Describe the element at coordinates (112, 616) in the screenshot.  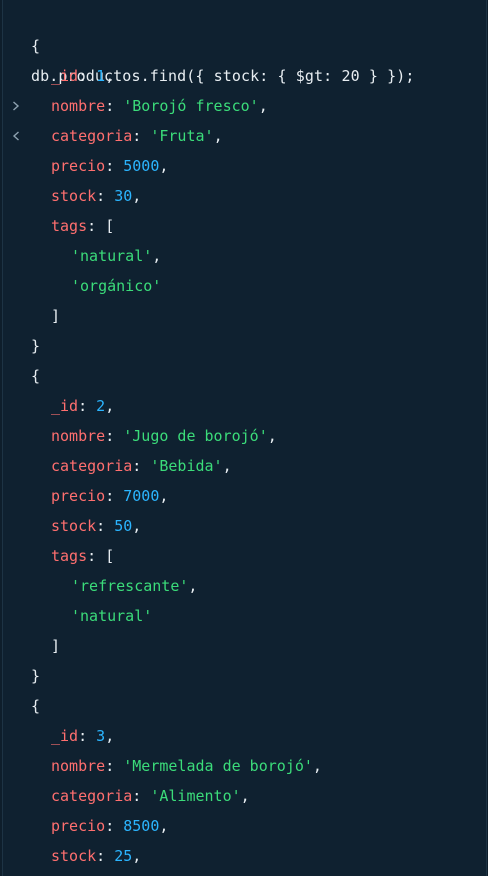
I see `document-2-tag-item: 'natural'` at that location.